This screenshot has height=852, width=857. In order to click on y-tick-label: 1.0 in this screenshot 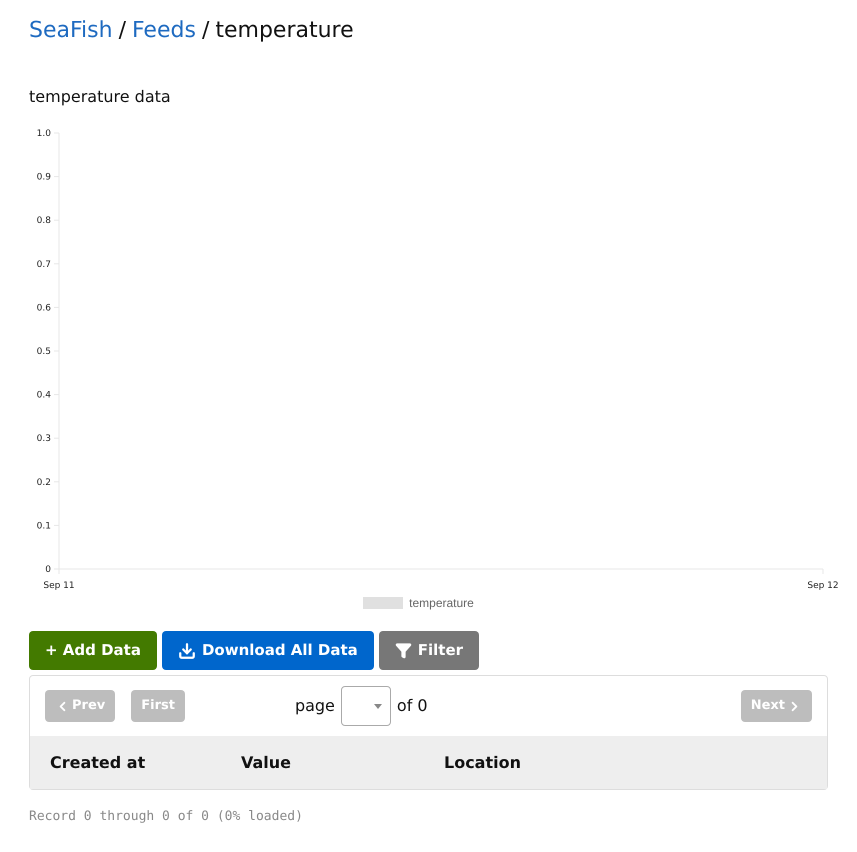, I will do `click(43, 134)`.